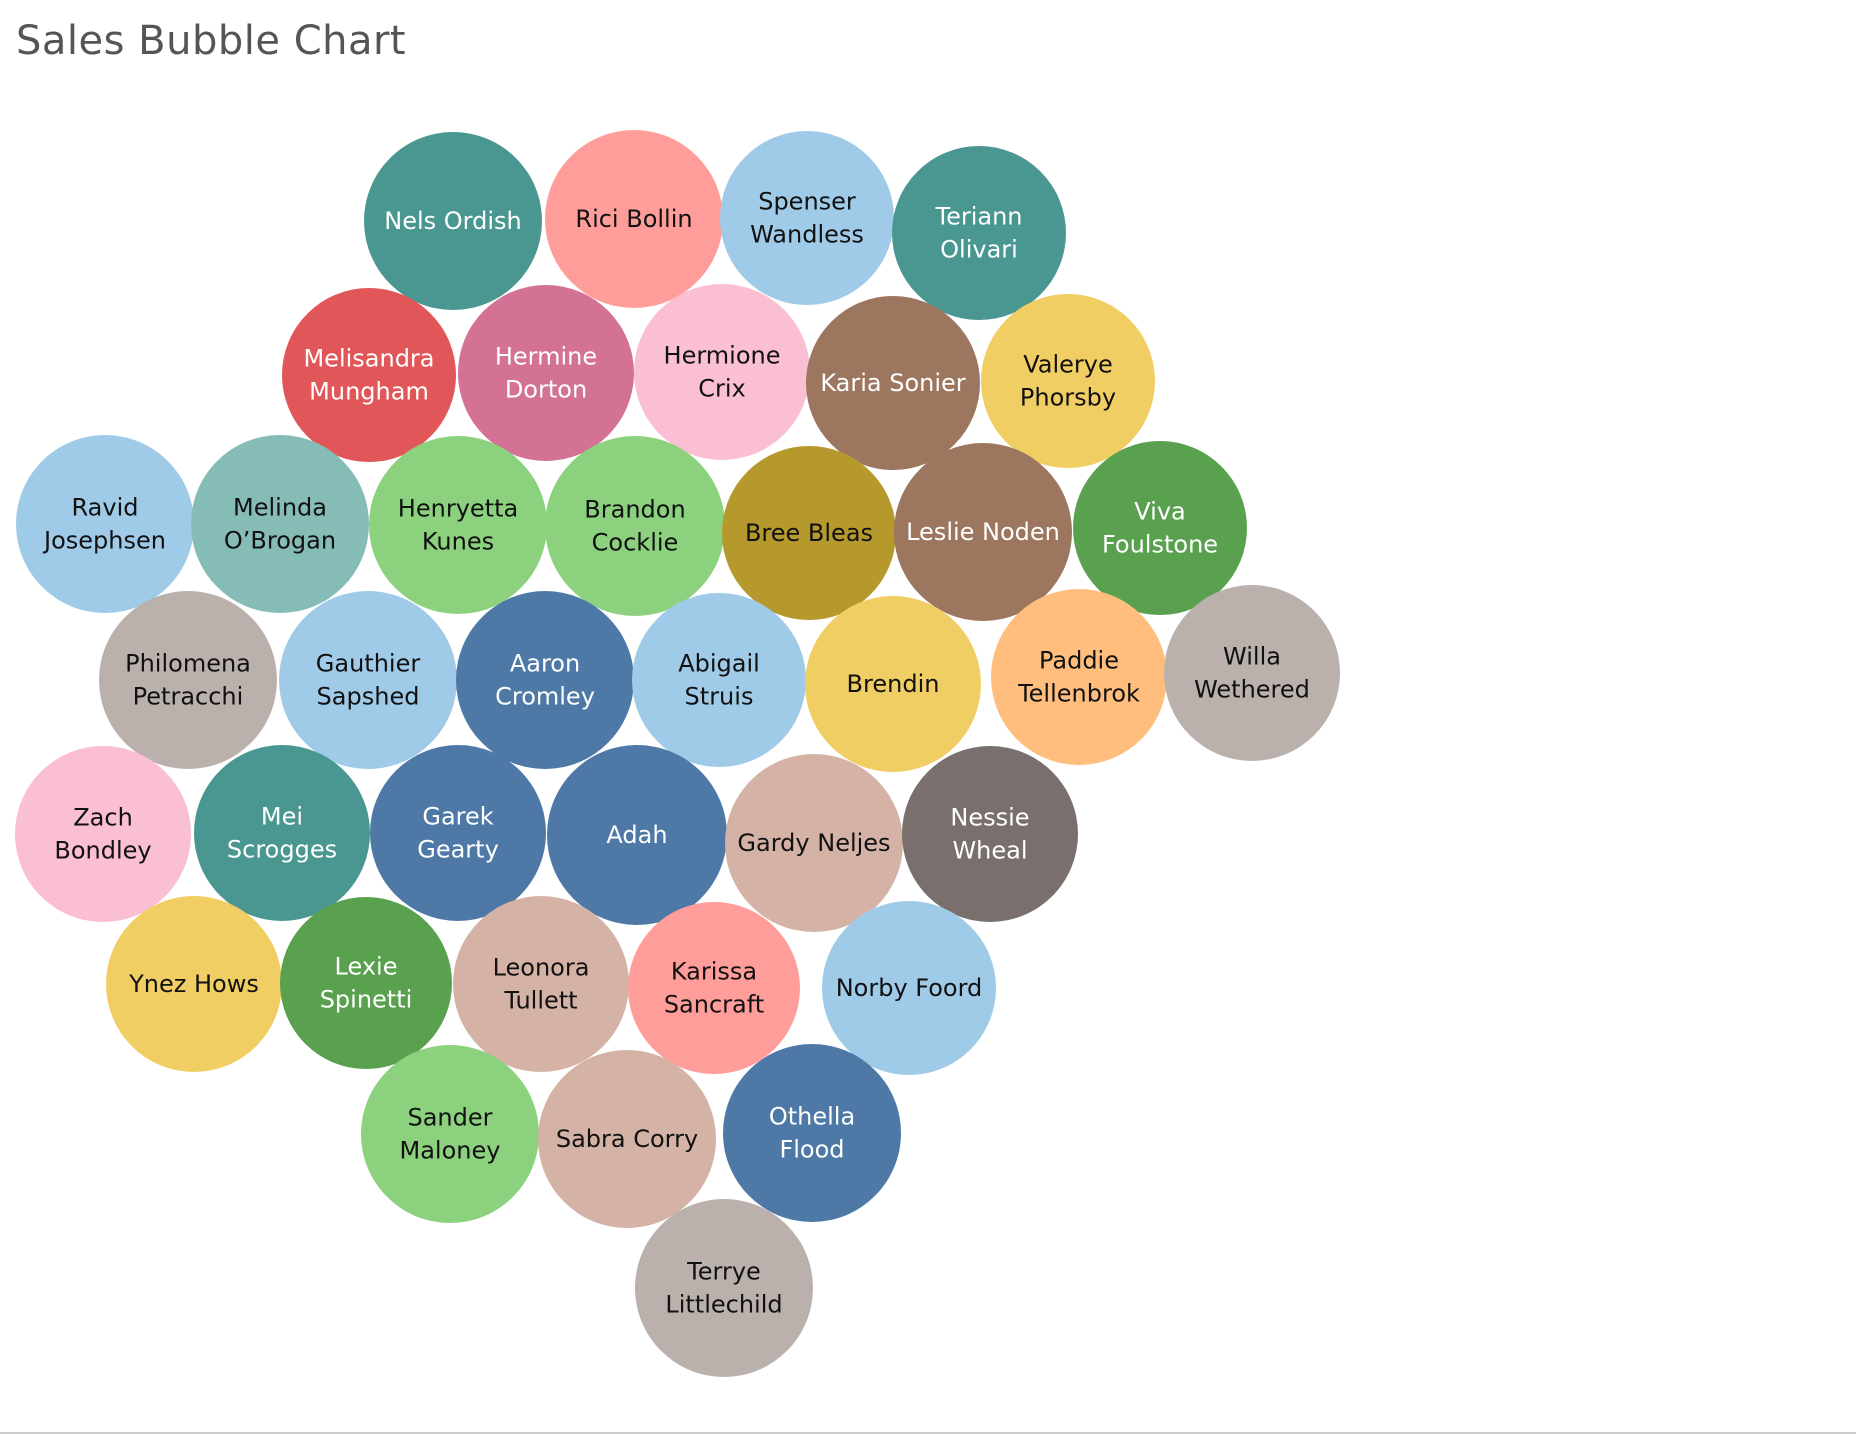  I want to click on bubble-circle-hermione-crix, so click(722, 372).